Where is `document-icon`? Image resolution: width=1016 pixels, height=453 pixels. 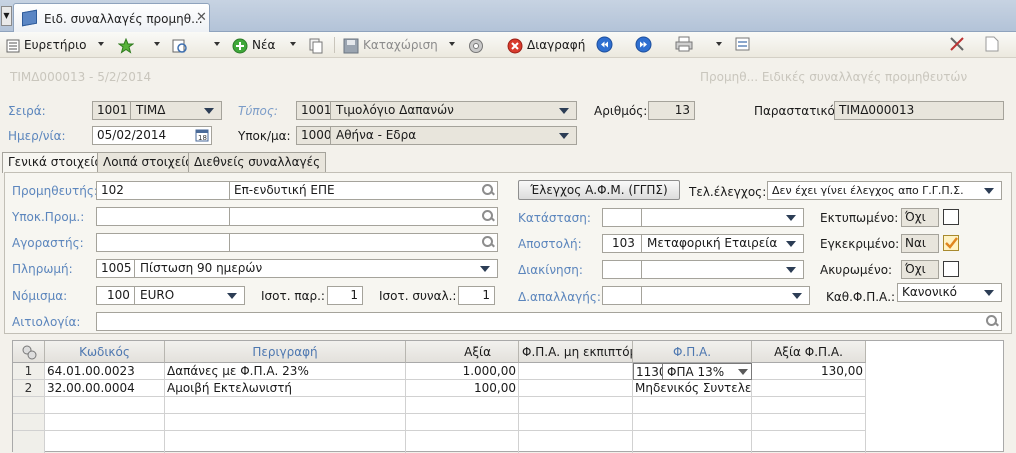 document-icon is located at coordinates (992, 44).